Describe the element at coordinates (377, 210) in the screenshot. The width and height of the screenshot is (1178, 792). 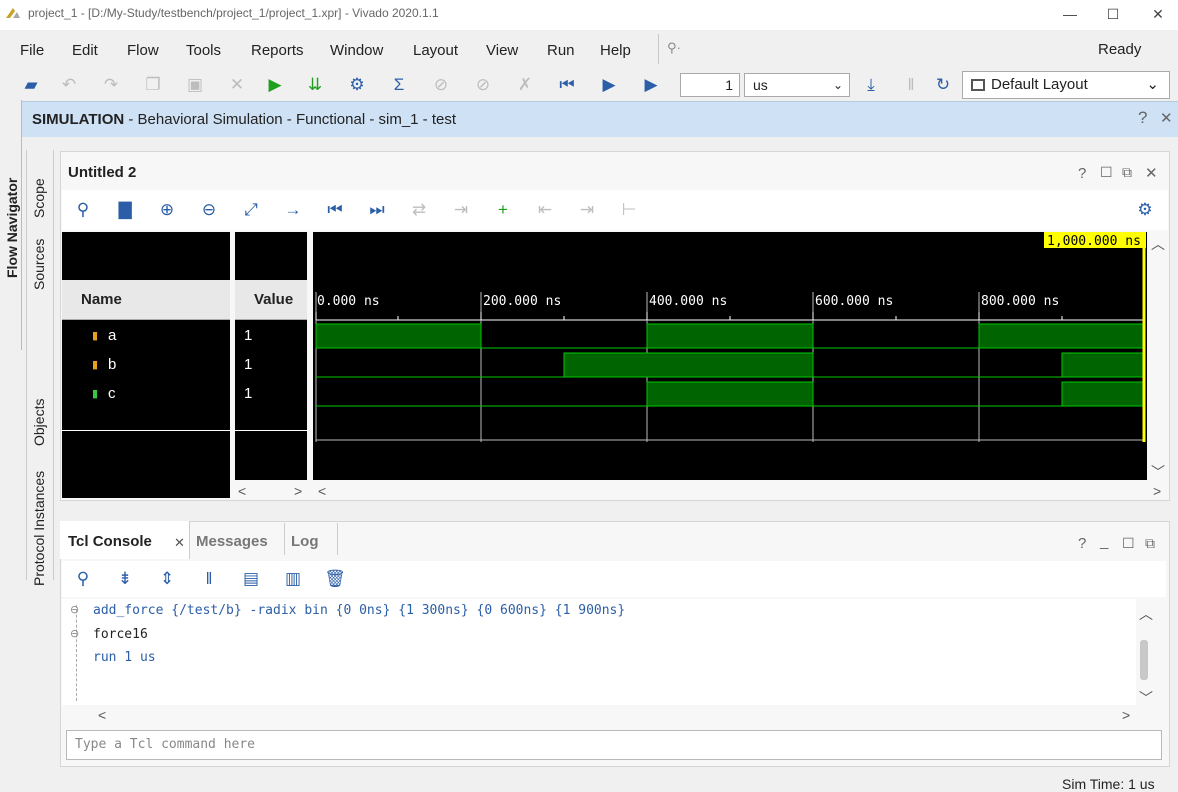
I see `go-to-end-icon: ⏭` at that location.